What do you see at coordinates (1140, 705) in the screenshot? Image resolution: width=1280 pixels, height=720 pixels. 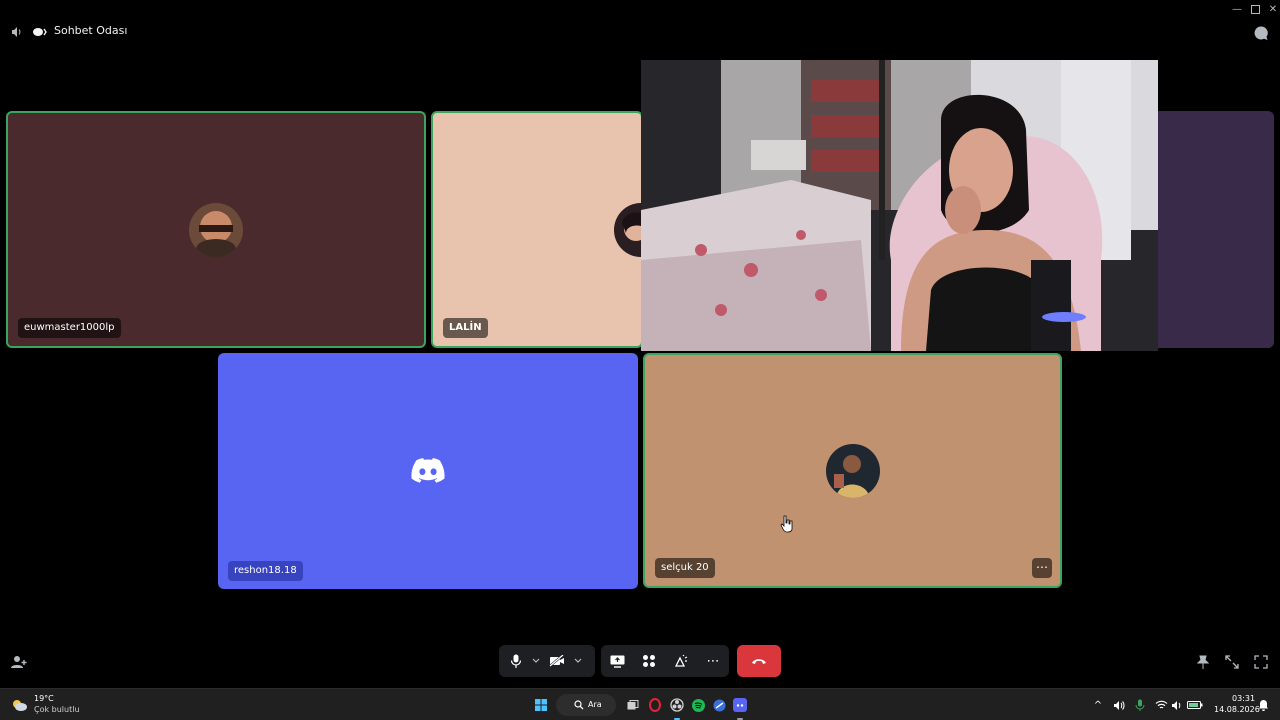 I see `mic-active-icon` at bounding box center [1140, 705].